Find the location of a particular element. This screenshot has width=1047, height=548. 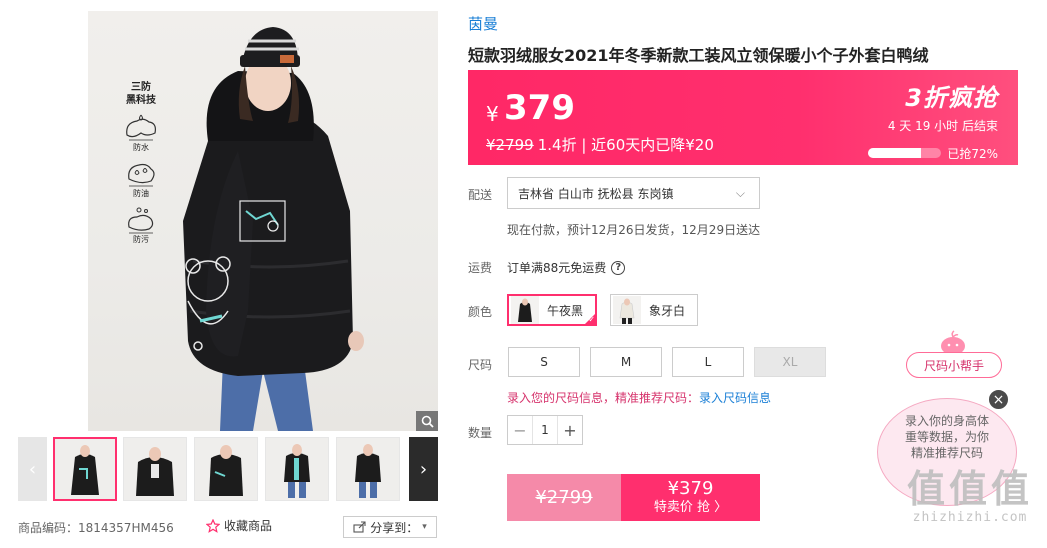

zoom-button is located at coordinates (427, 421).